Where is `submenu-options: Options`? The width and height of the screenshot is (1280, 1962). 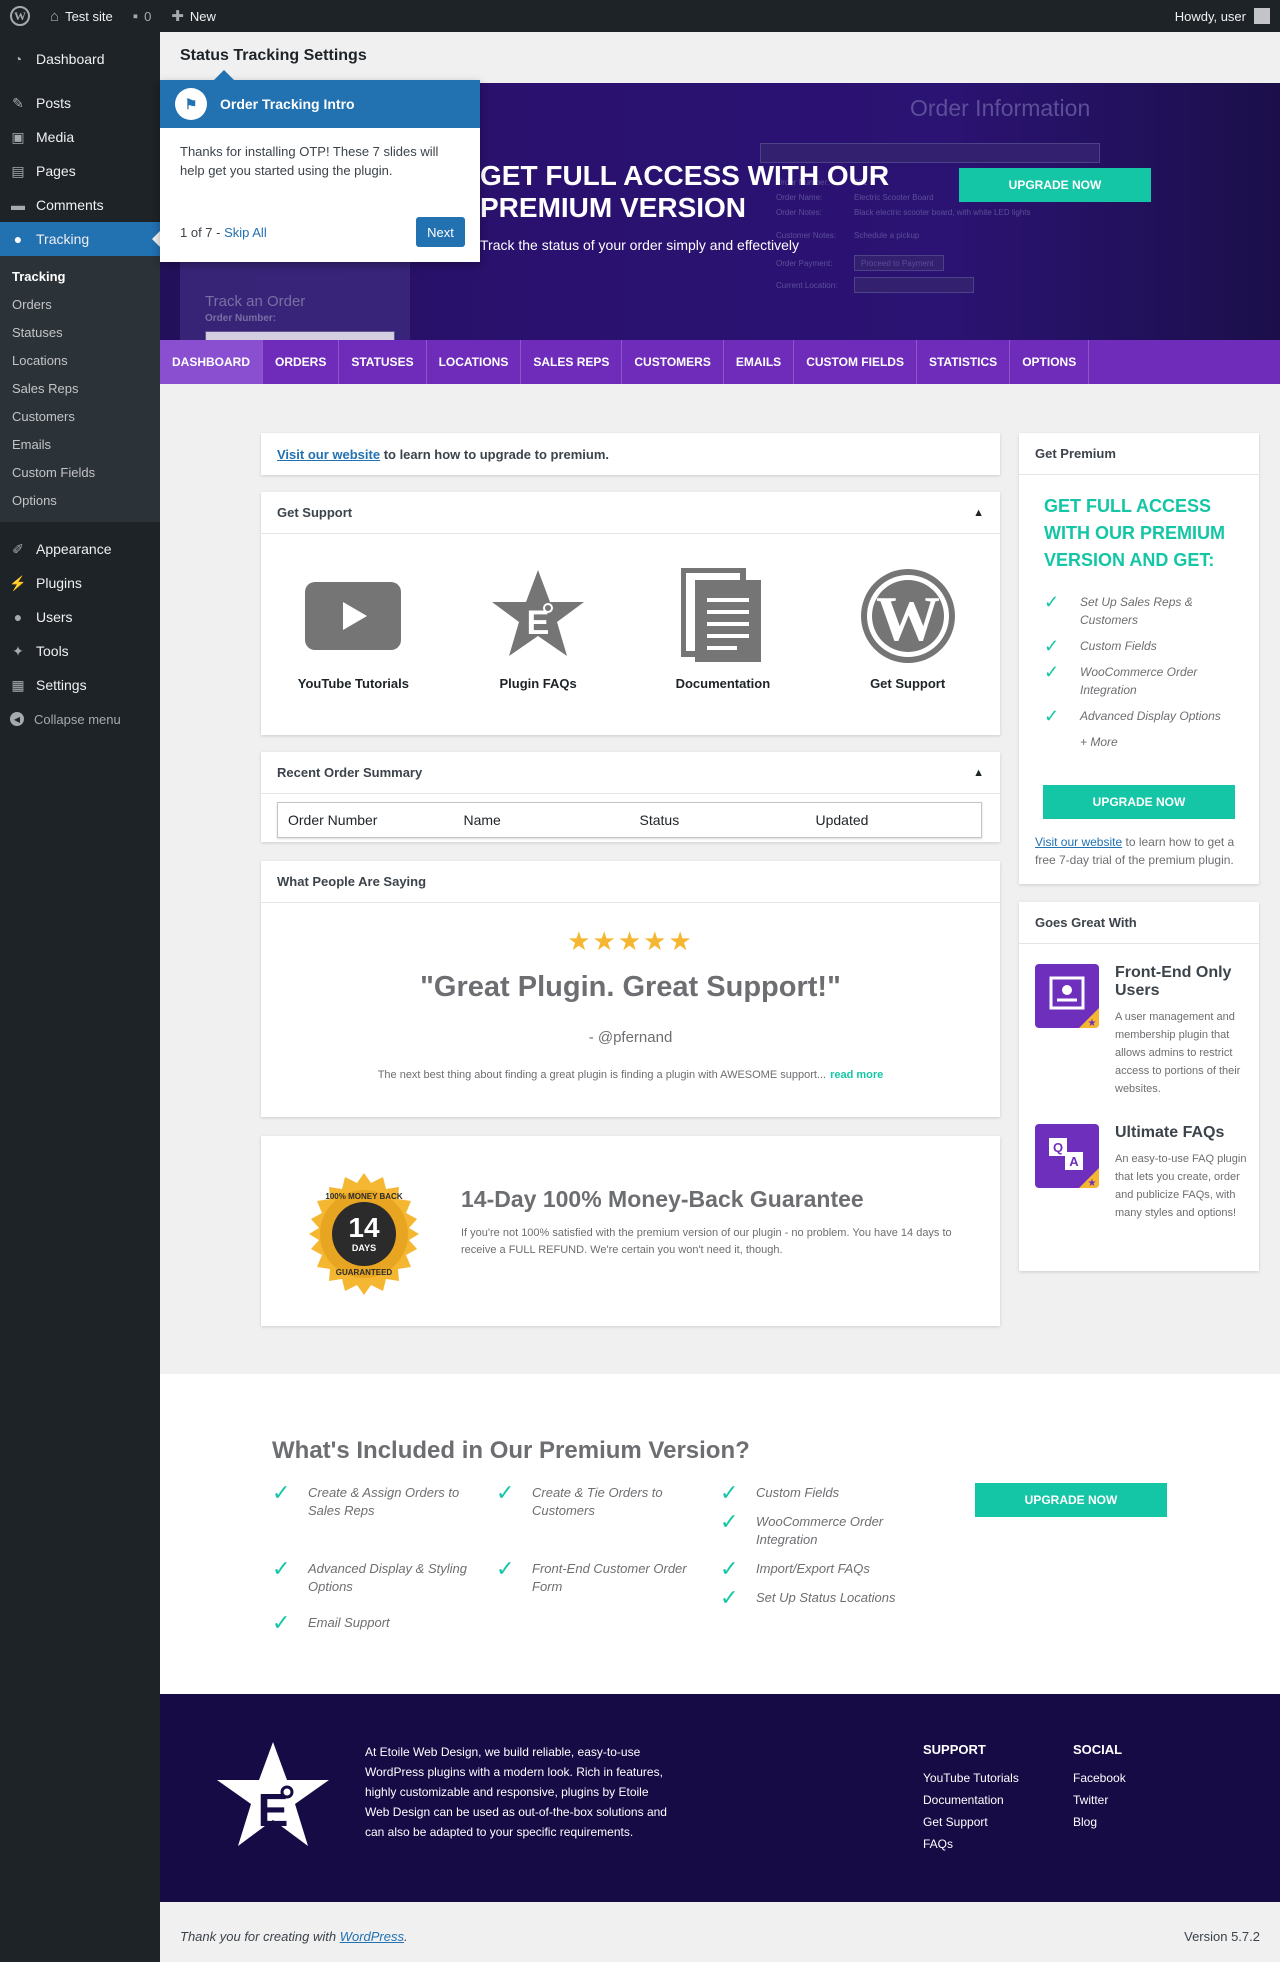 submenu-options: Options is located at coordinates (80, 501).